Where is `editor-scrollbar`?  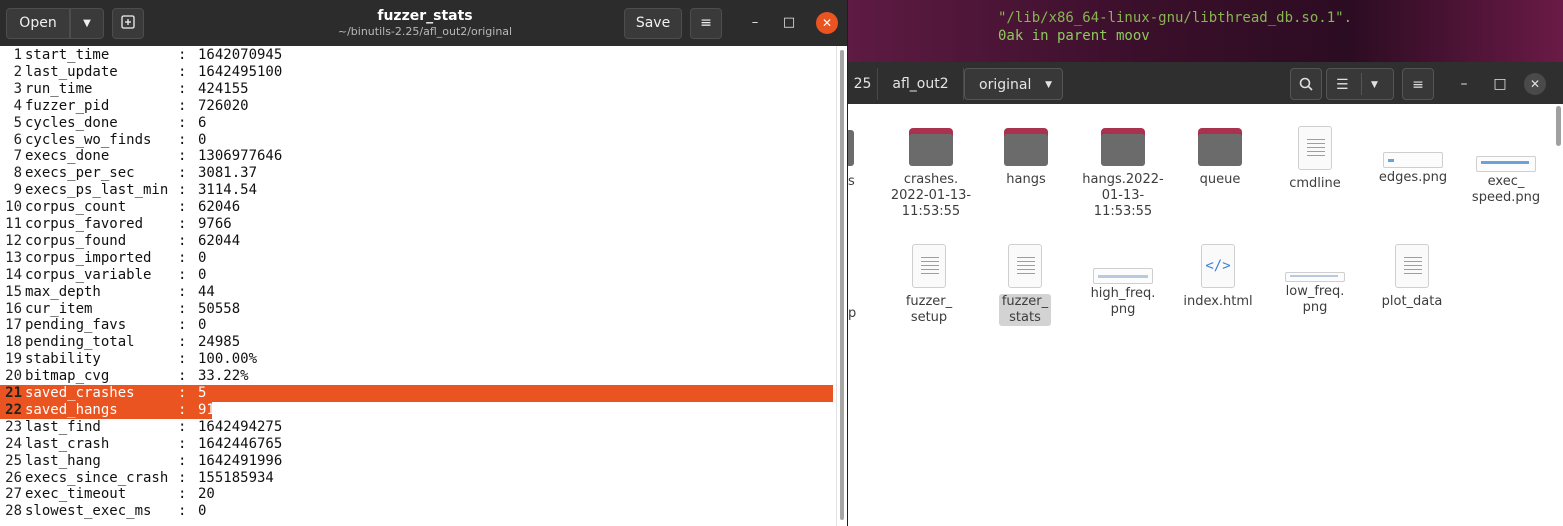
editor-scrollbar is located at coordinates (841, 286).